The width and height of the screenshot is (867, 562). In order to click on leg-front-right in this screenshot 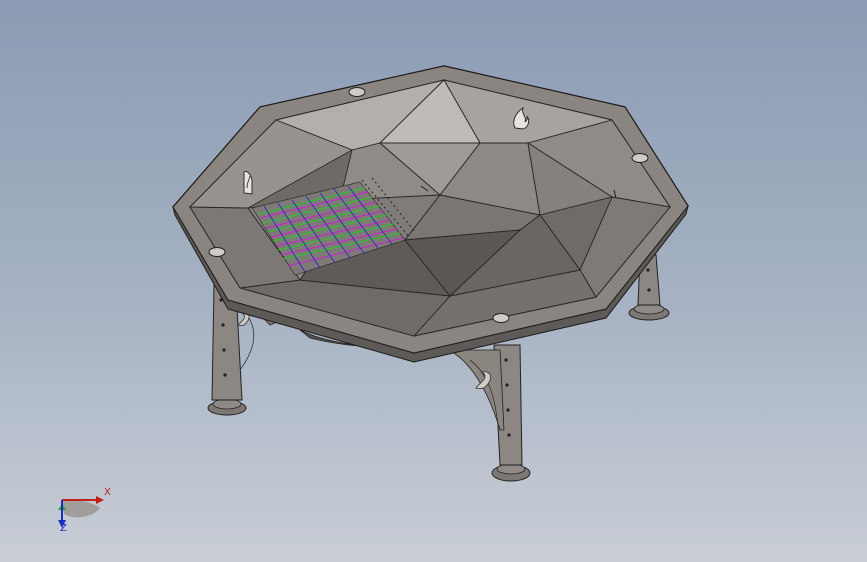, I will do `click(489, 413)`.